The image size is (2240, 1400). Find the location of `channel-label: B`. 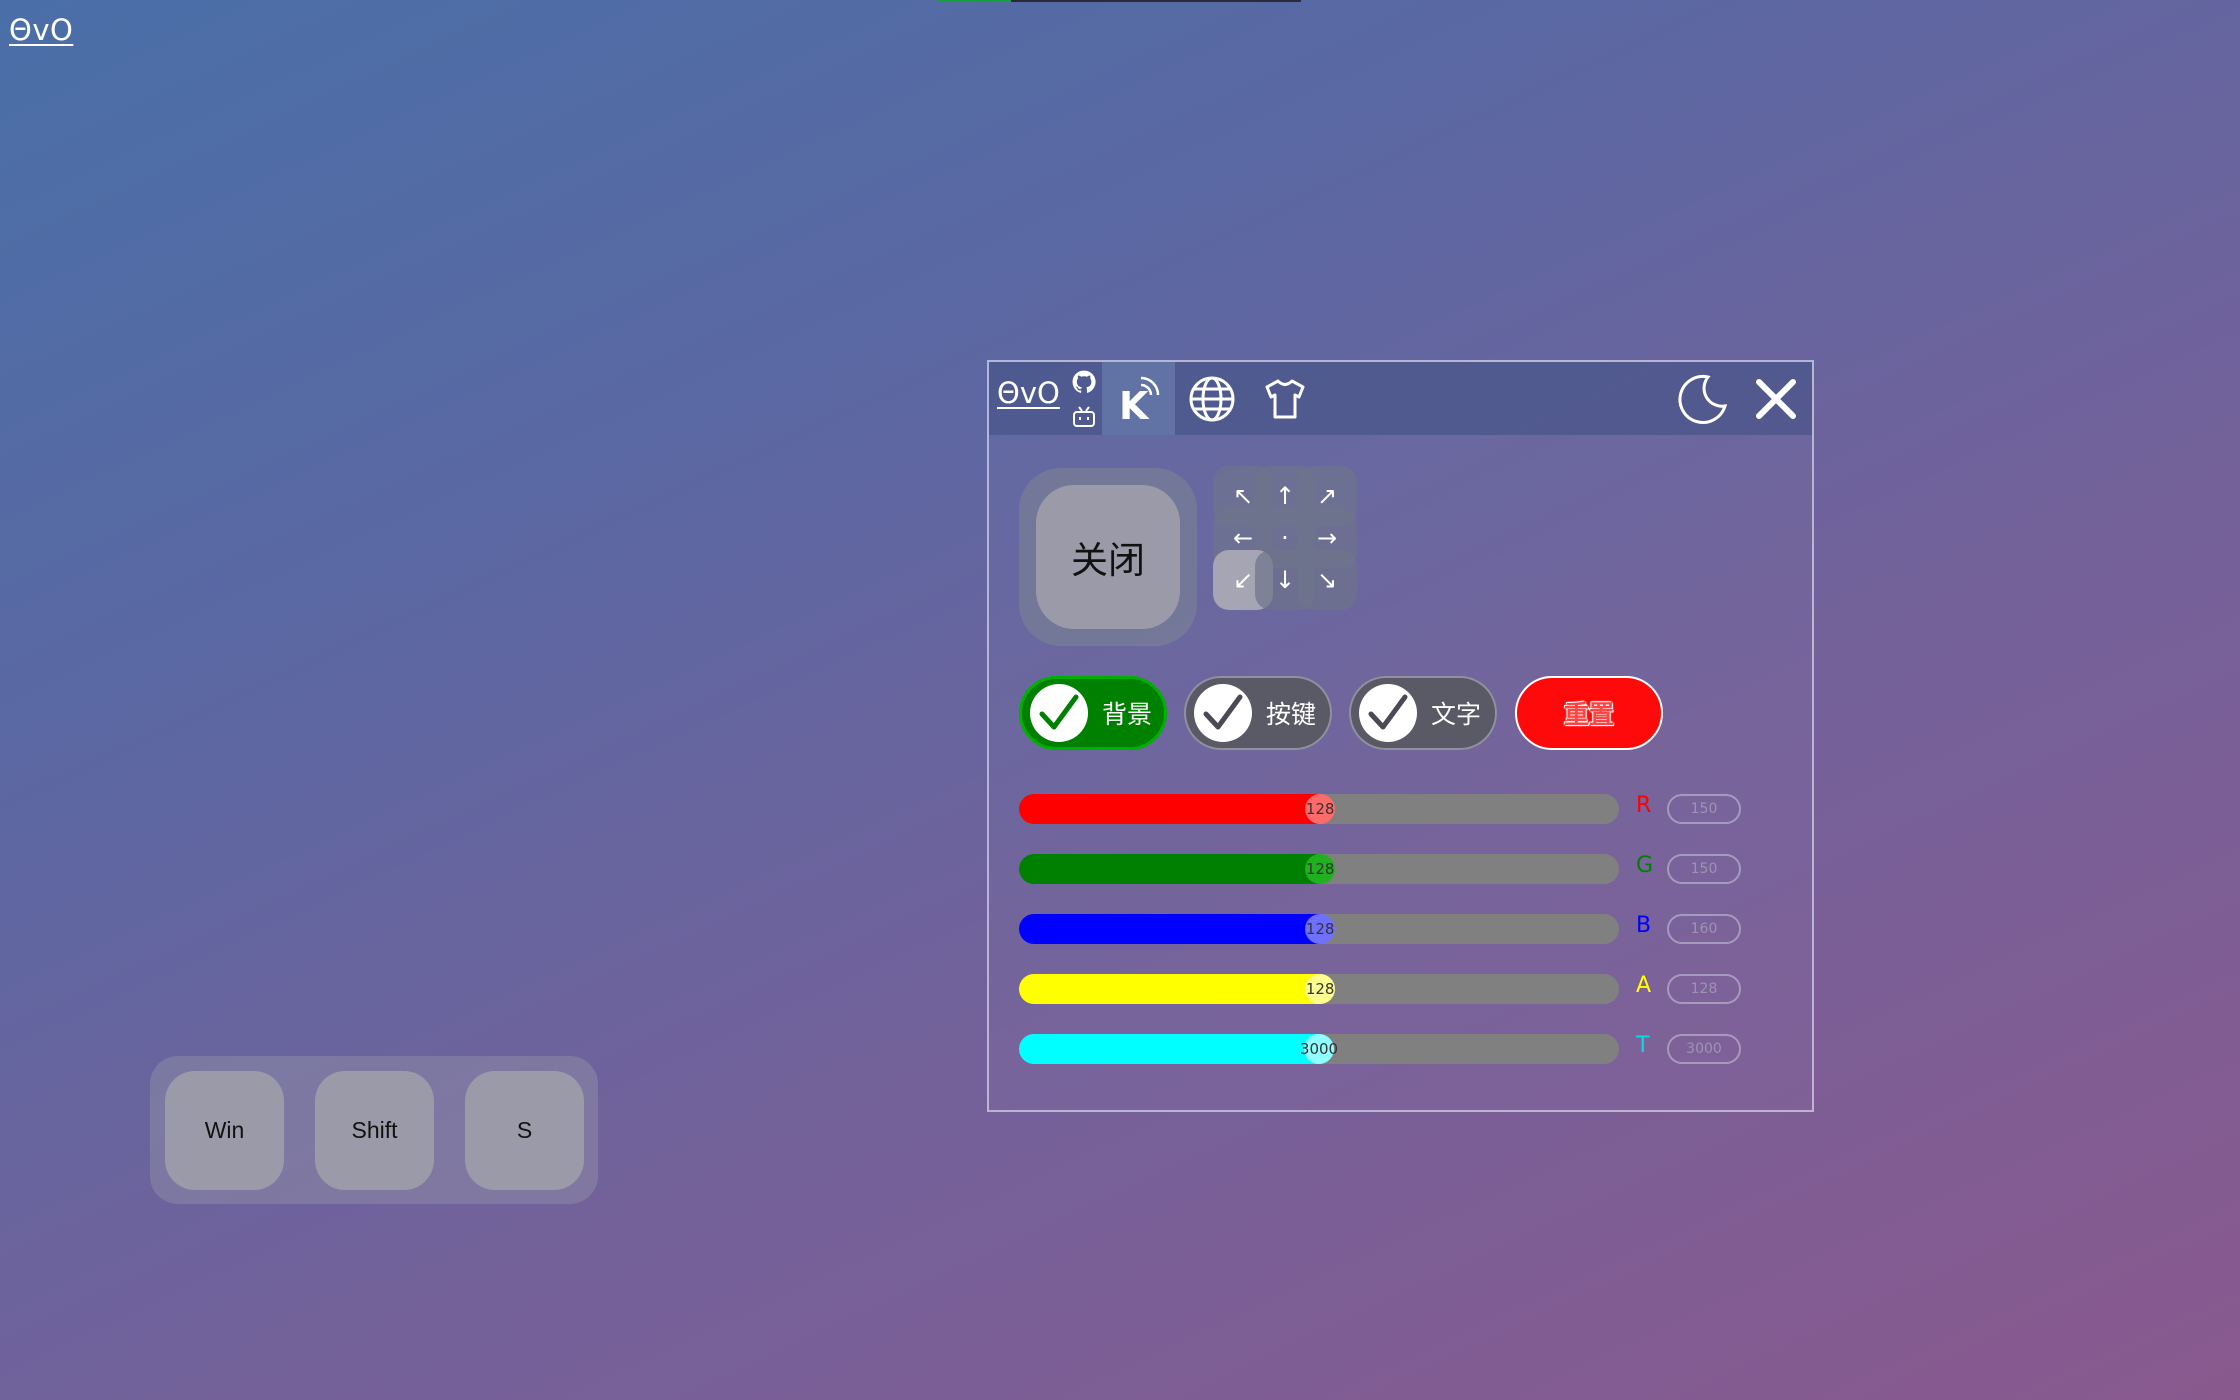

channel-label: B is located at coordinates (1644, 925).